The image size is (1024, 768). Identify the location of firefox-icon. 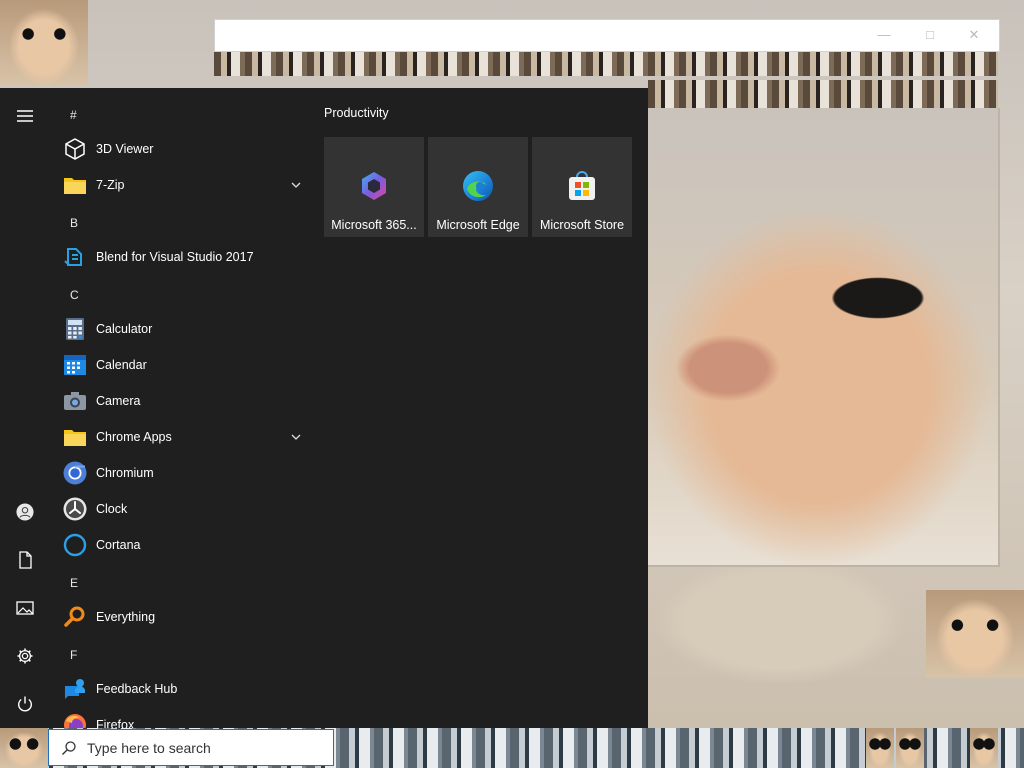
(75, 720).